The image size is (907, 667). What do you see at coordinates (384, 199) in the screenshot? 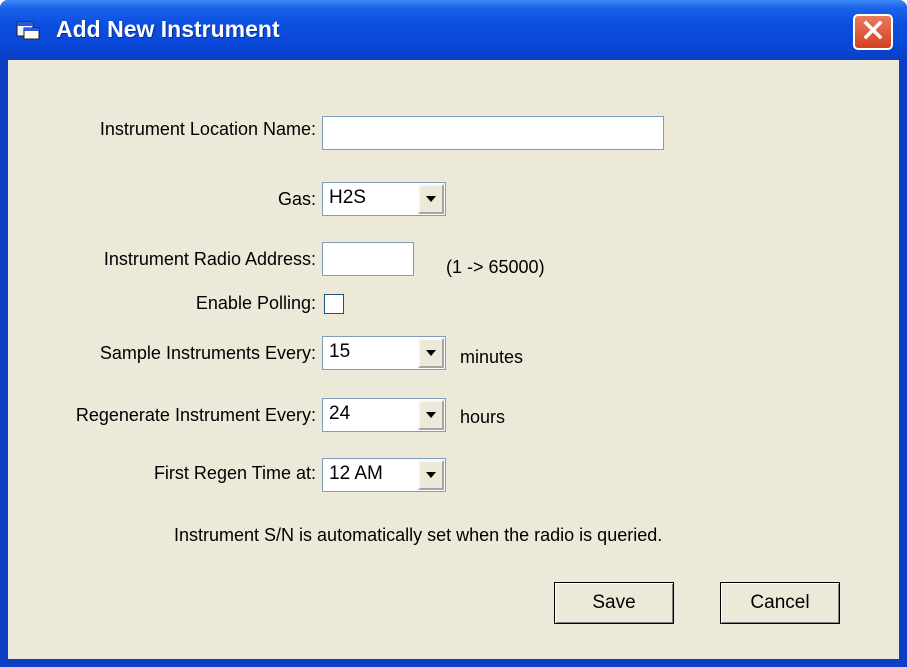
I see `gas-select: H2S` at bounding box center [384, 199].